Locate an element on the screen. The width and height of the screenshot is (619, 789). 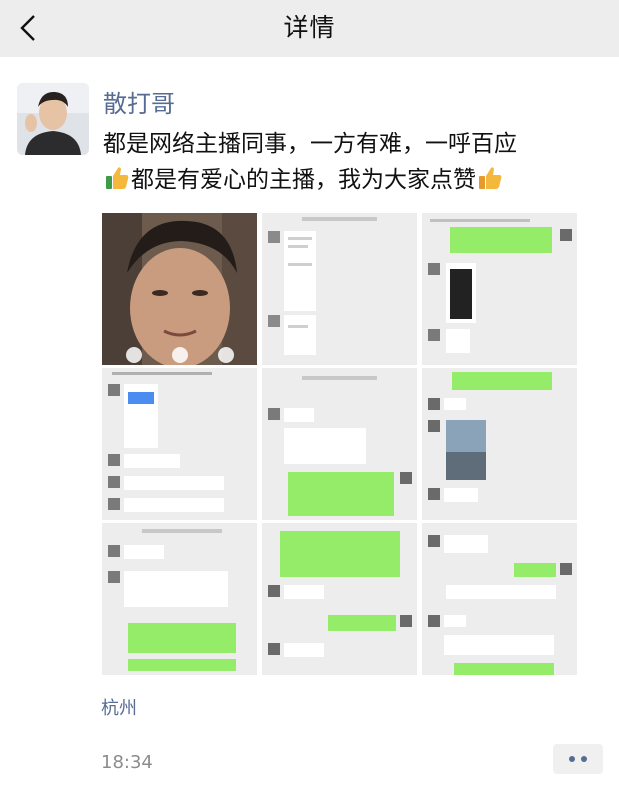
page-title: 详情 is located at coordinates (309, 27).